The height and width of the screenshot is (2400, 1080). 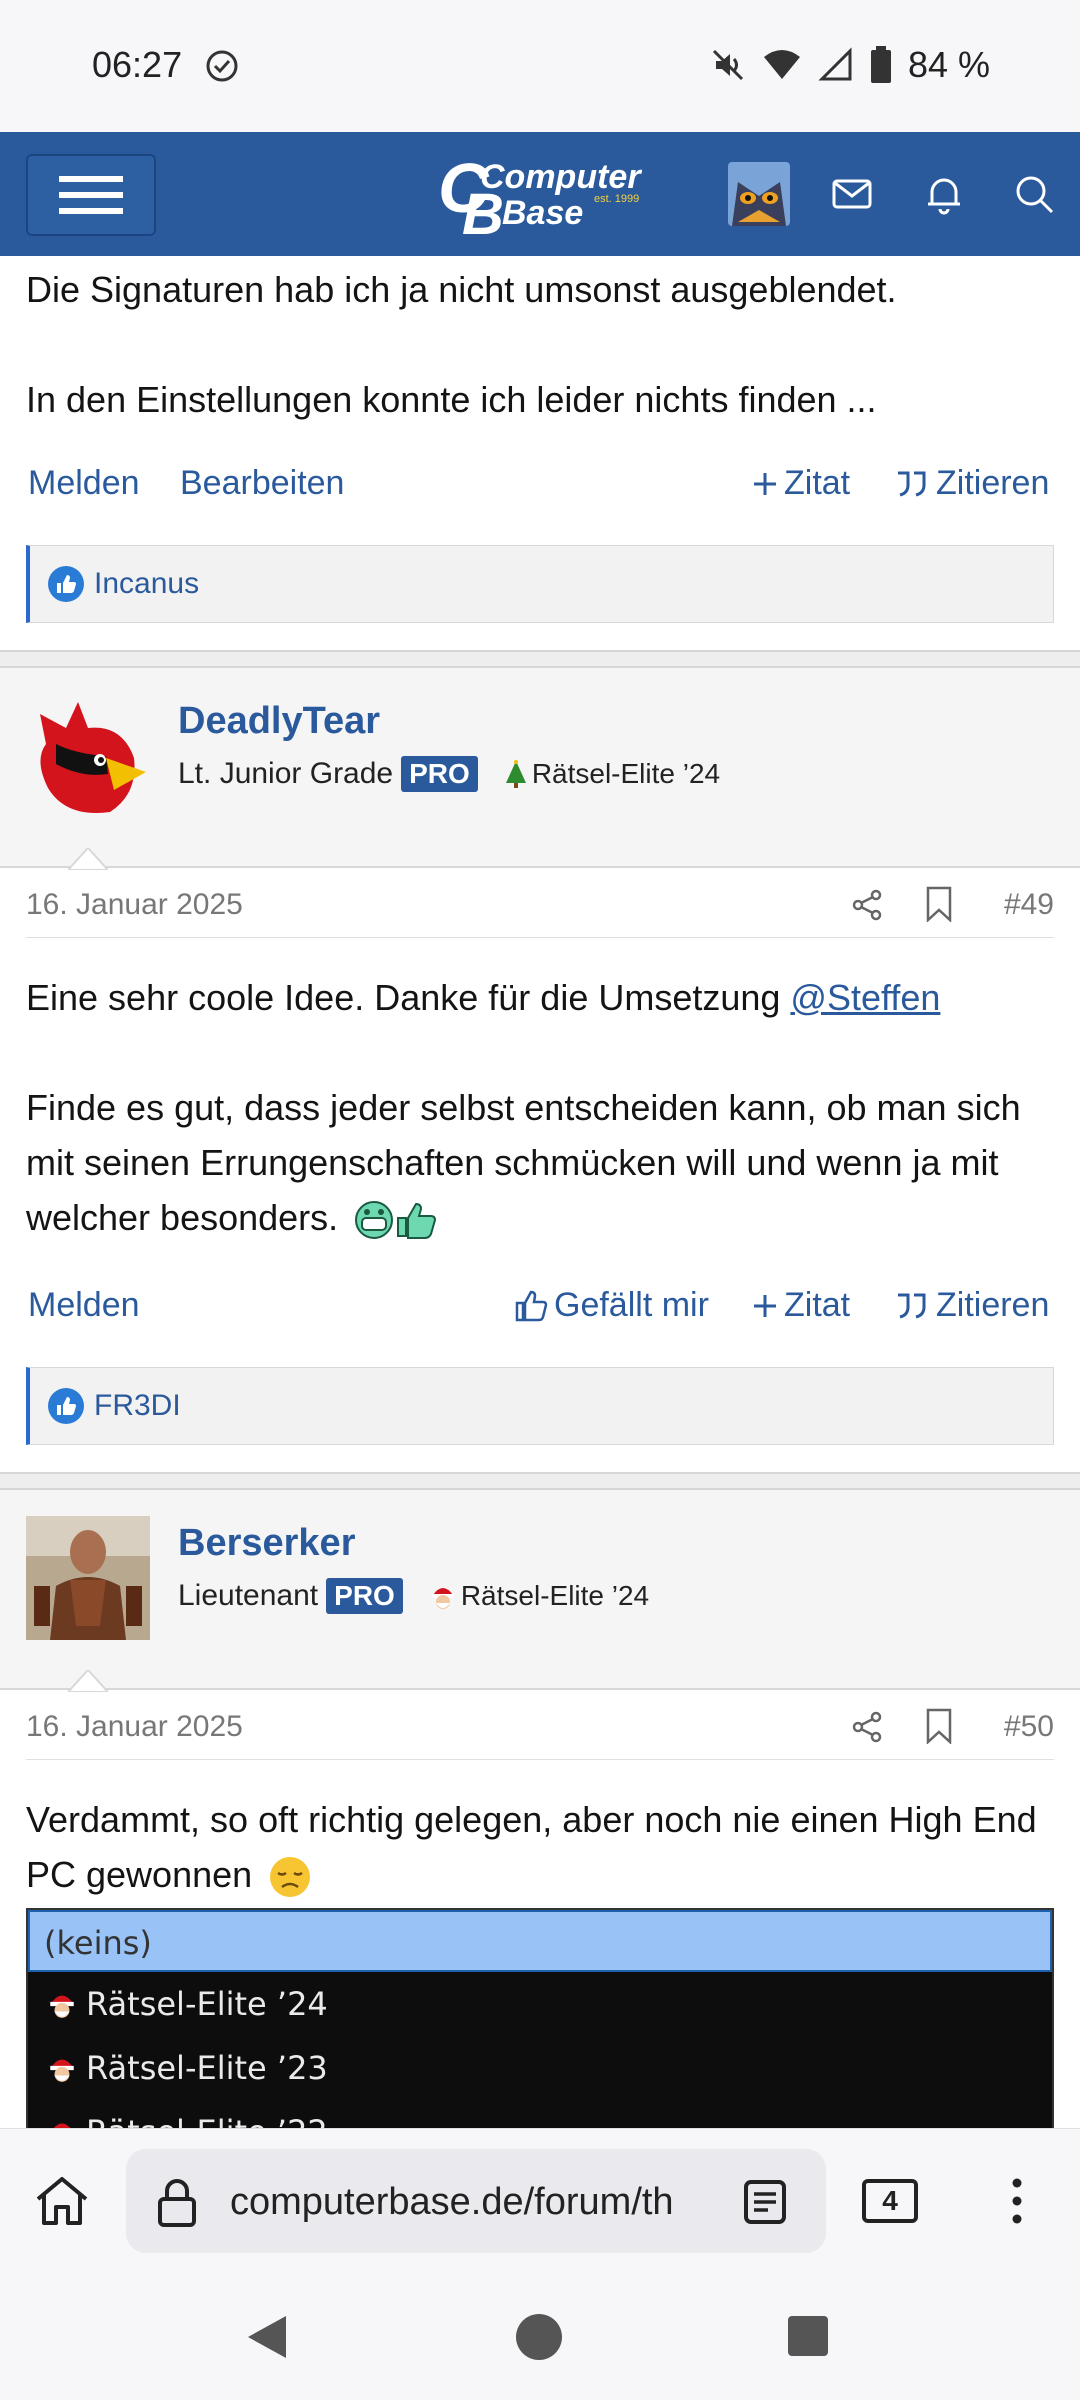 What do you see at coordinates (262, 483) in the screenshot?
I see `edit-link: Bearbeiten` at bounding box center [262, 483].